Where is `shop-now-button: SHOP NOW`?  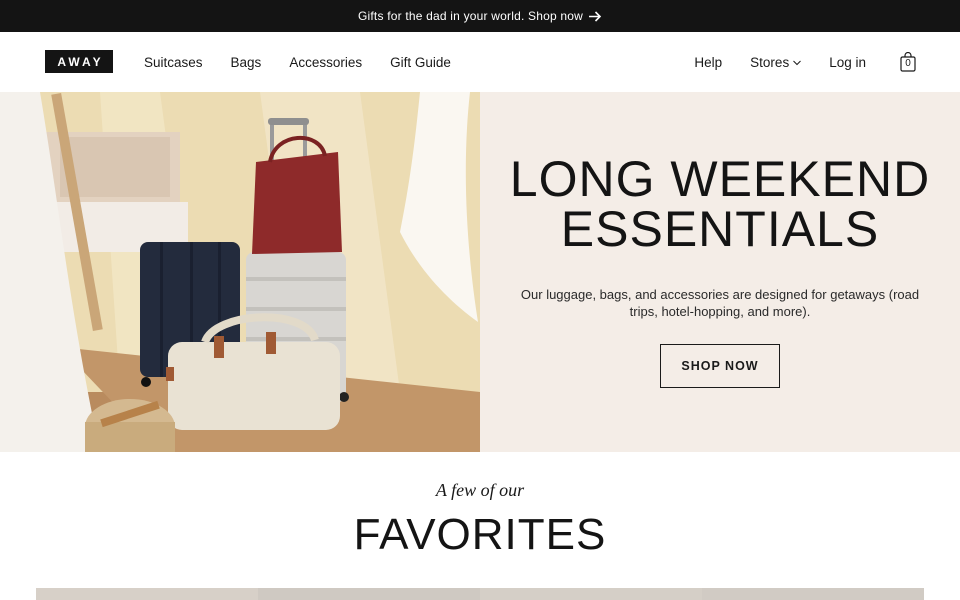
shop-now-button: SHOP NOW is located at coordinates (720, 366).